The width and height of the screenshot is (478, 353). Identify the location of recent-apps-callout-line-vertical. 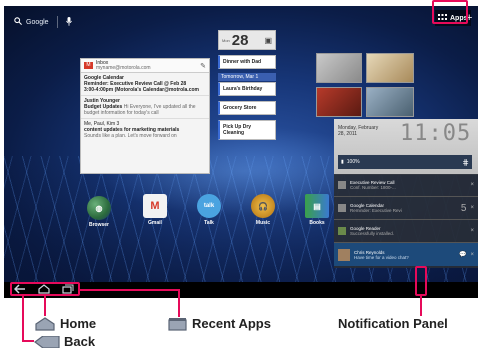
(179, 303).